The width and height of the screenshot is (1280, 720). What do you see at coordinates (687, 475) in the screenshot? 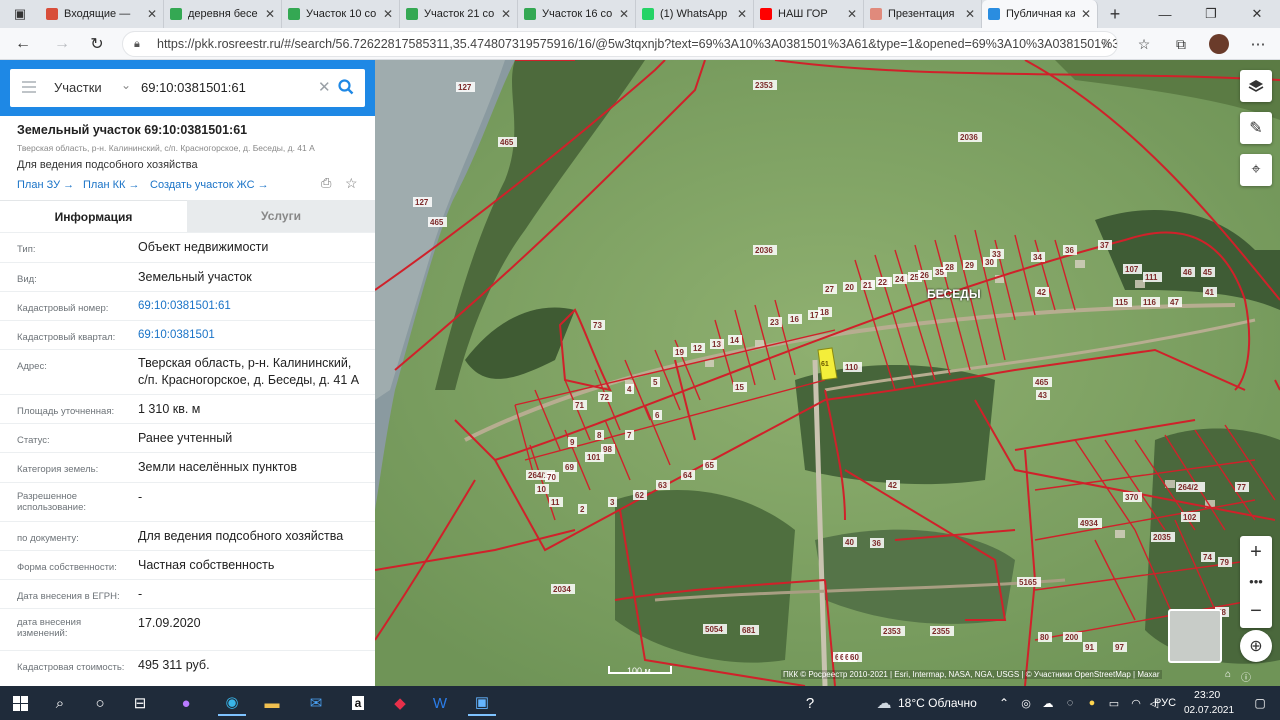
I see `parcel-number-label: 64` at bounding box center [687, 475].